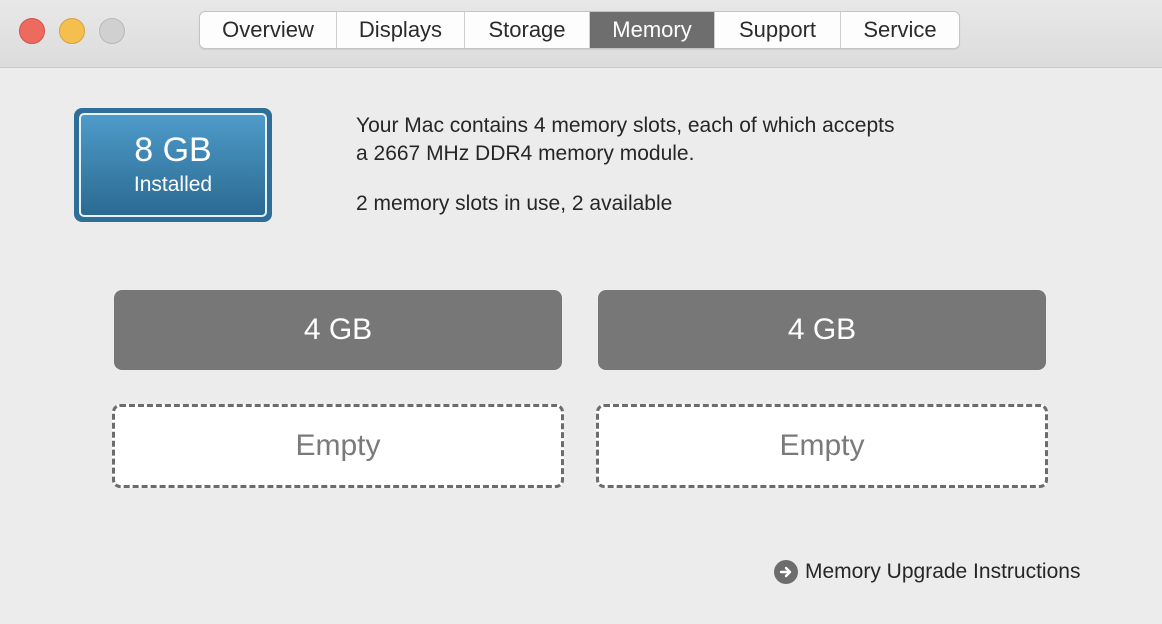 The height and width of the screenshot is (624, 1162). What do you see at coordinates (527, 30) in the screenshot?
I see `tab-storage: Storage` at bounding box center [527, 30].